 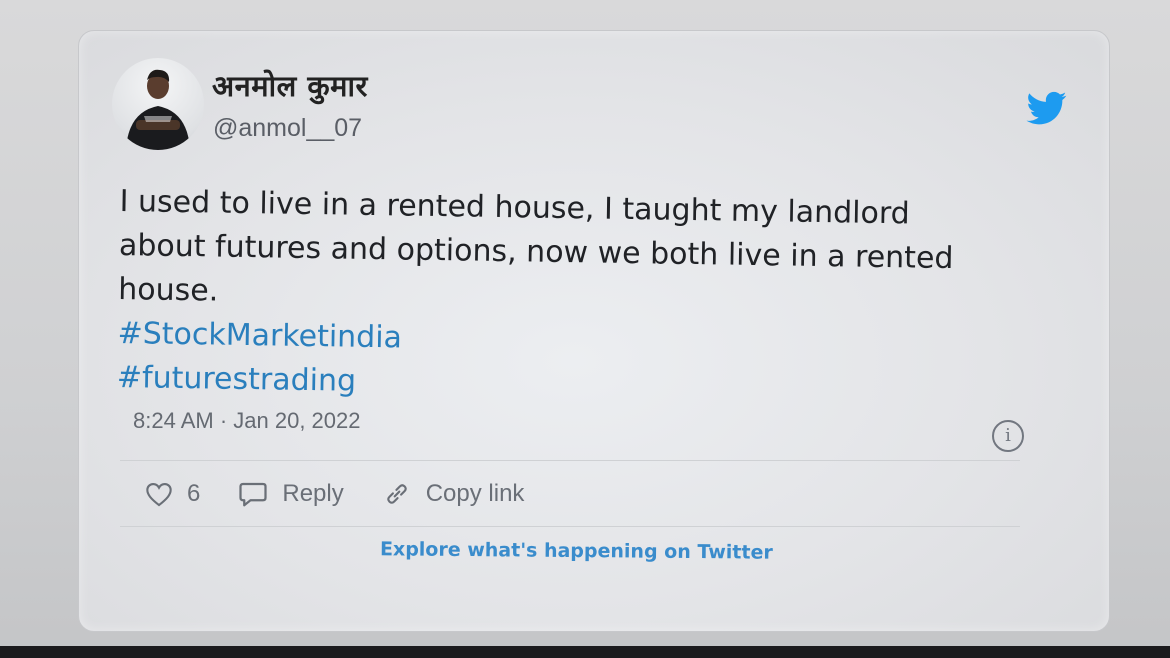 What do you see at coordinates (290, 85) in the screenshot?
I see `display-name: अनमोल कुमार` at bounding box center [290, 85].